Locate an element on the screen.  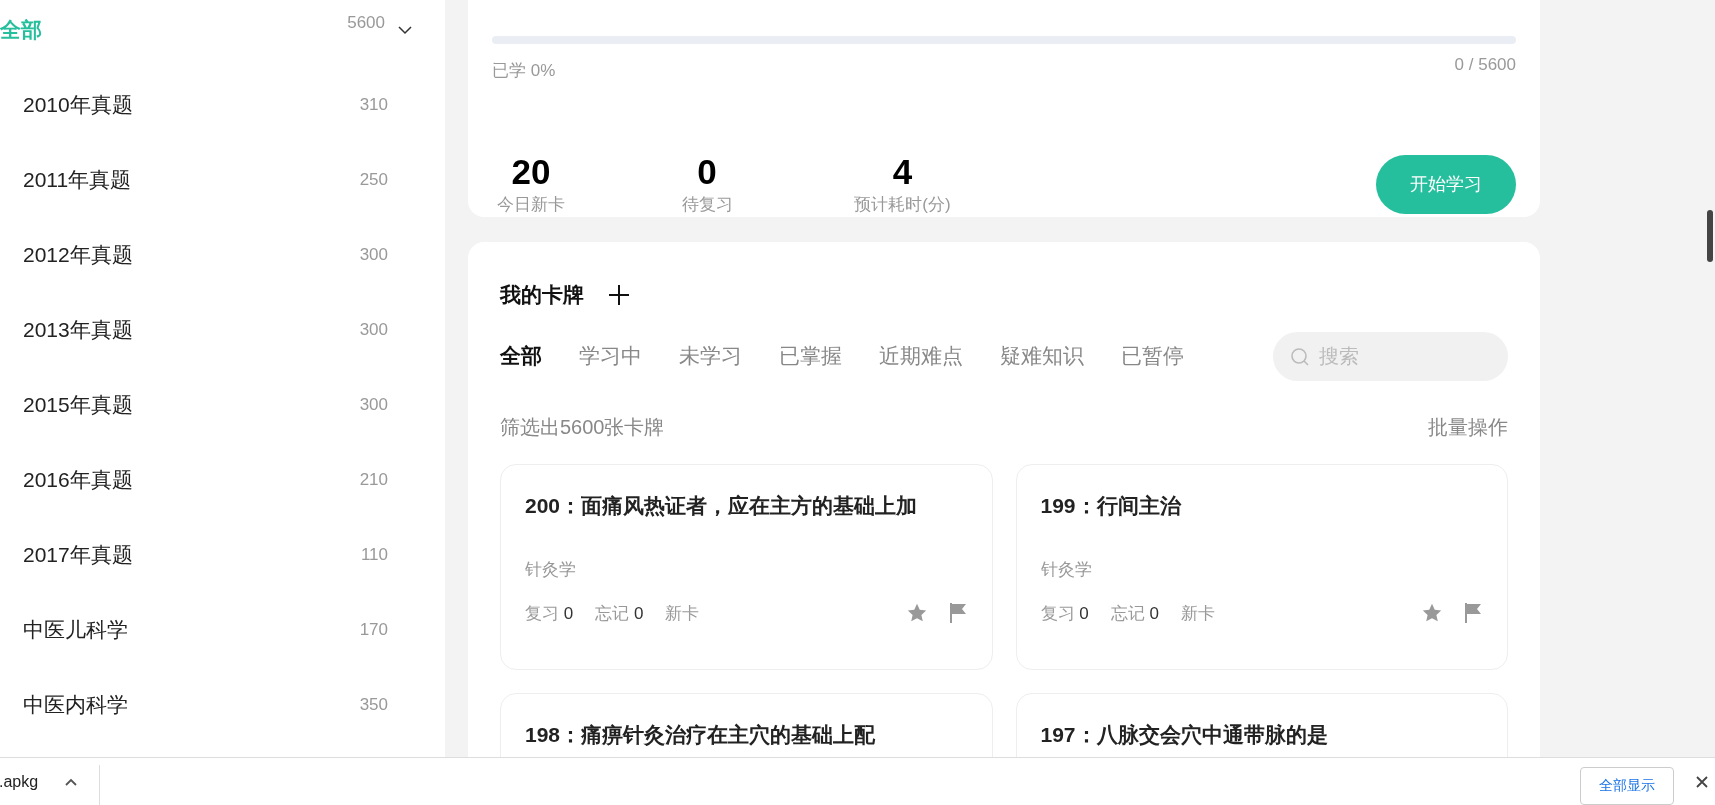
progress-reading: 0 / 5600 is located at coordinates (1485, 65).